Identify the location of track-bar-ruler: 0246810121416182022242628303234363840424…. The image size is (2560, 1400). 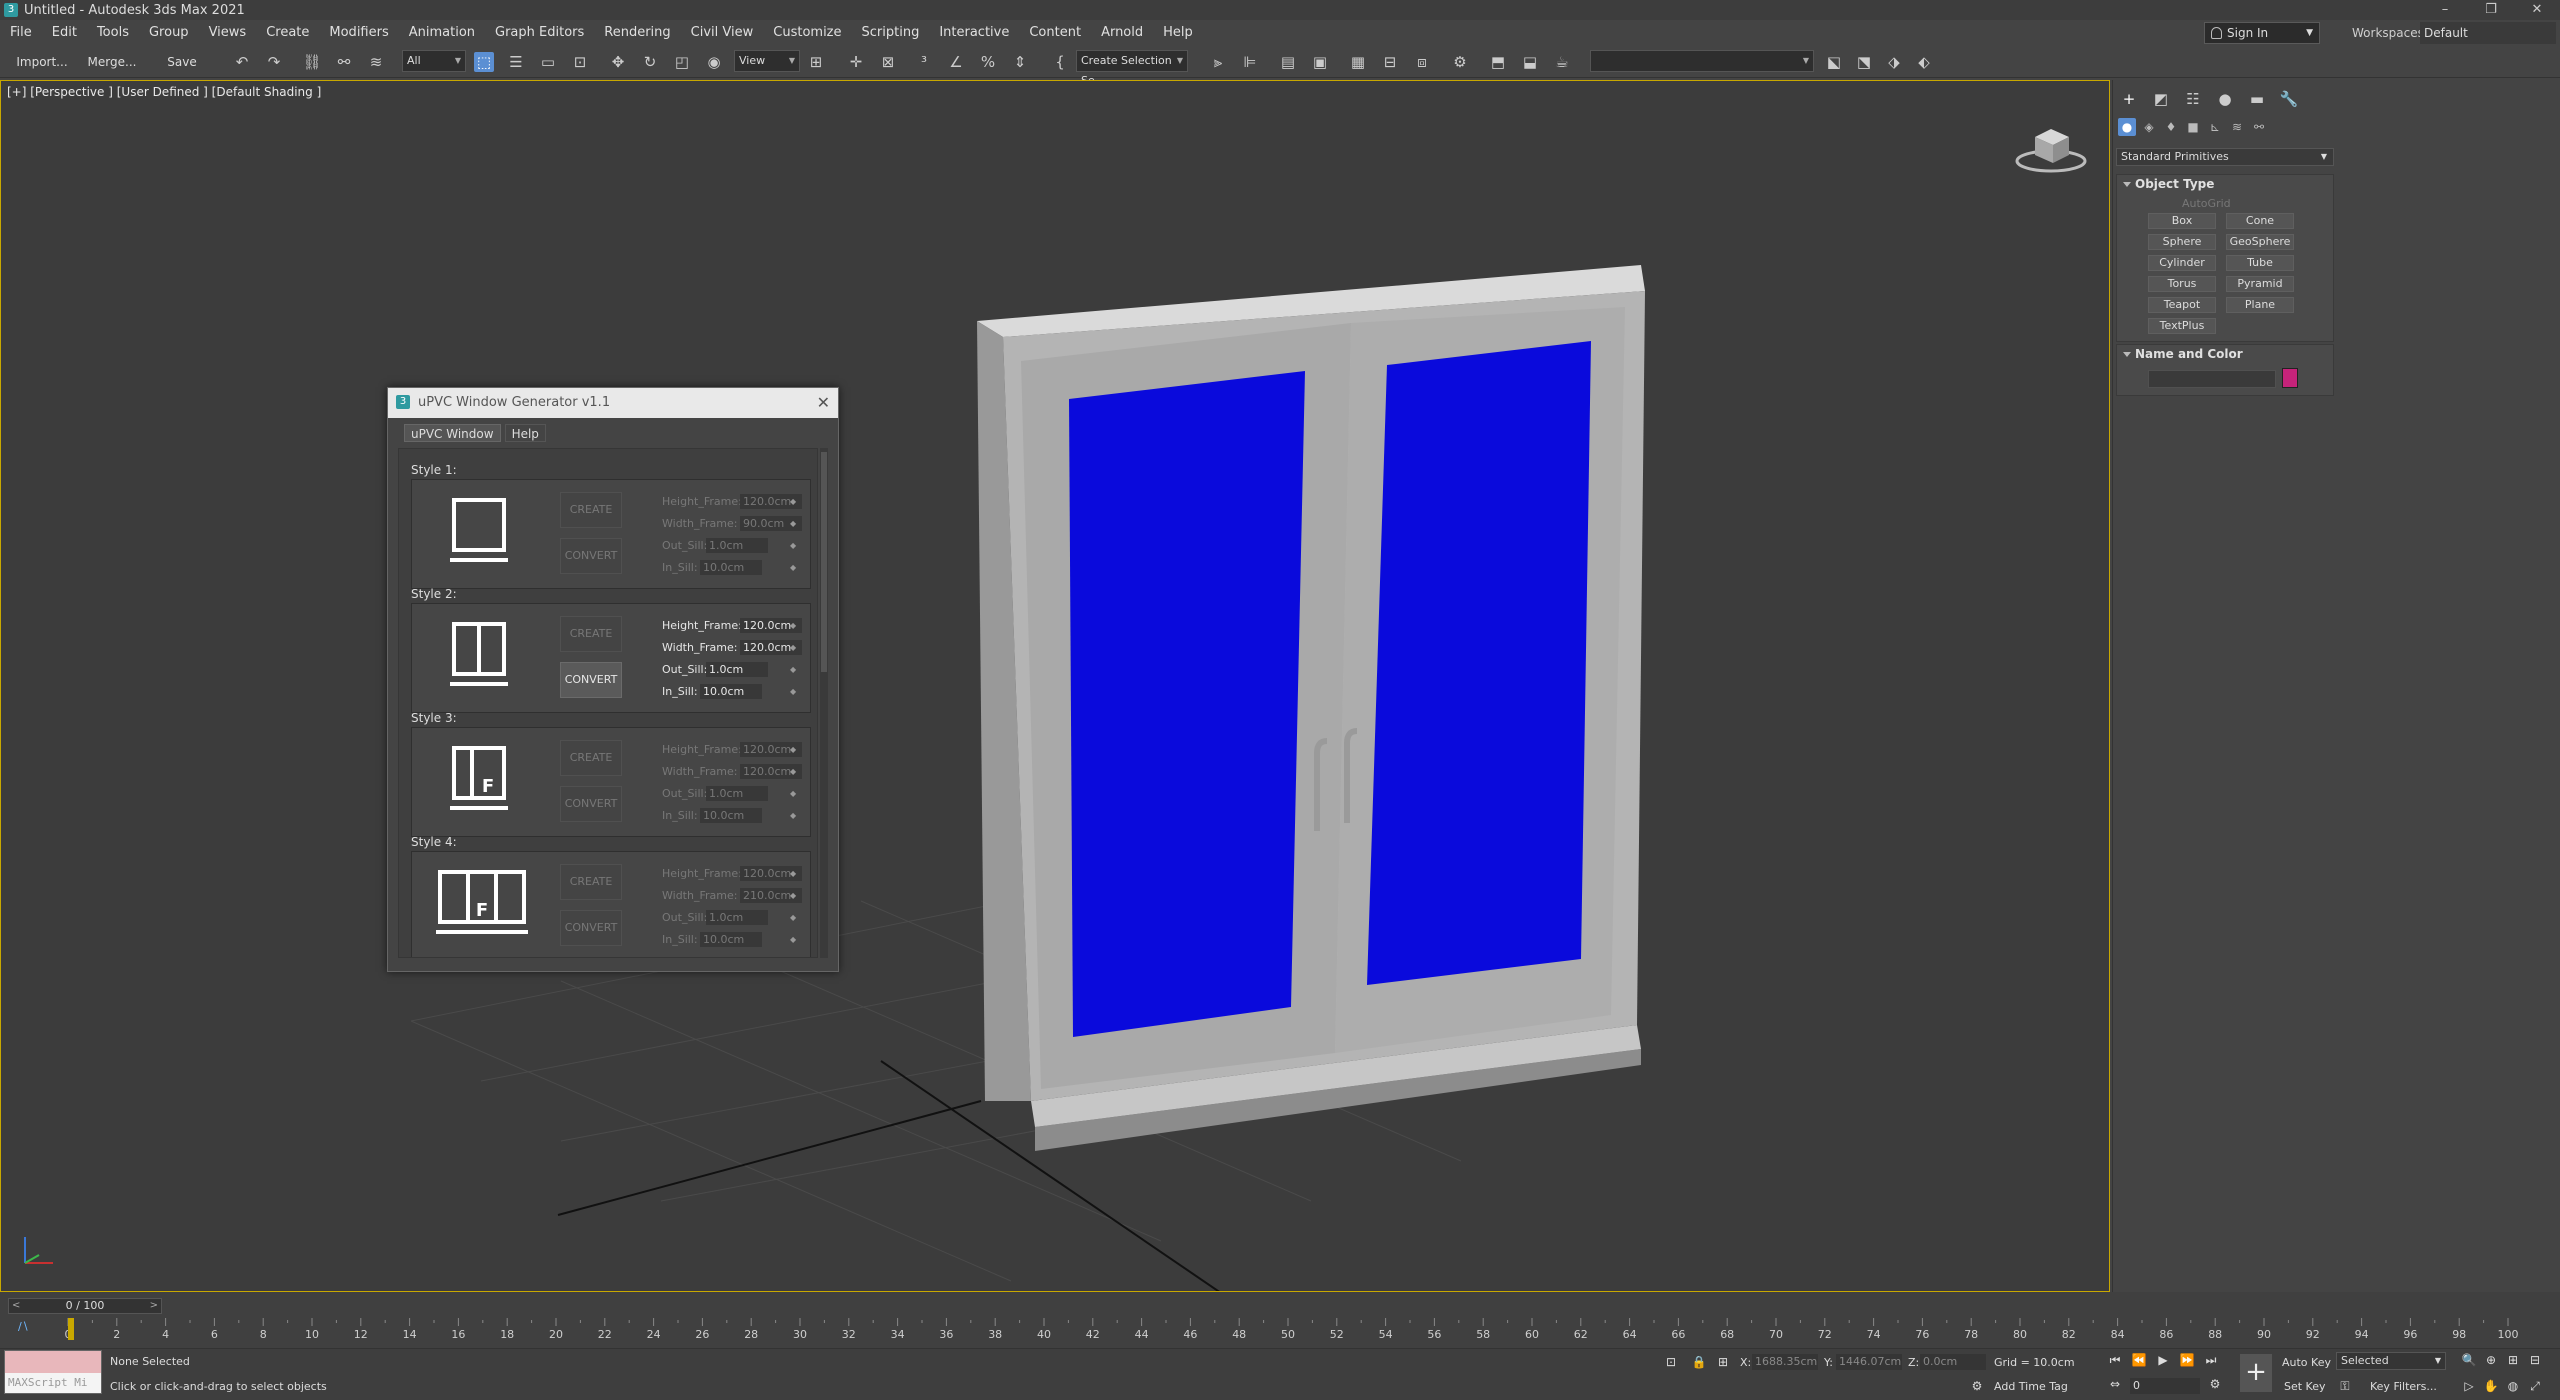
(1300, 1329).